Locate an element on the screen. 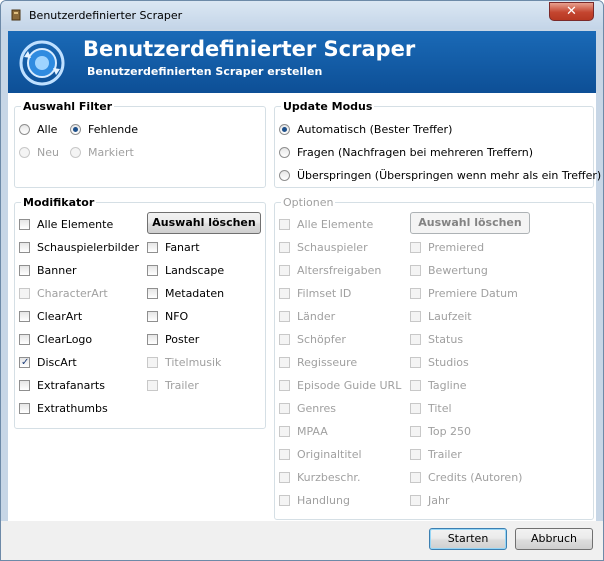  update-mode-legend: Update Modus is located at coordinates (328, 106).